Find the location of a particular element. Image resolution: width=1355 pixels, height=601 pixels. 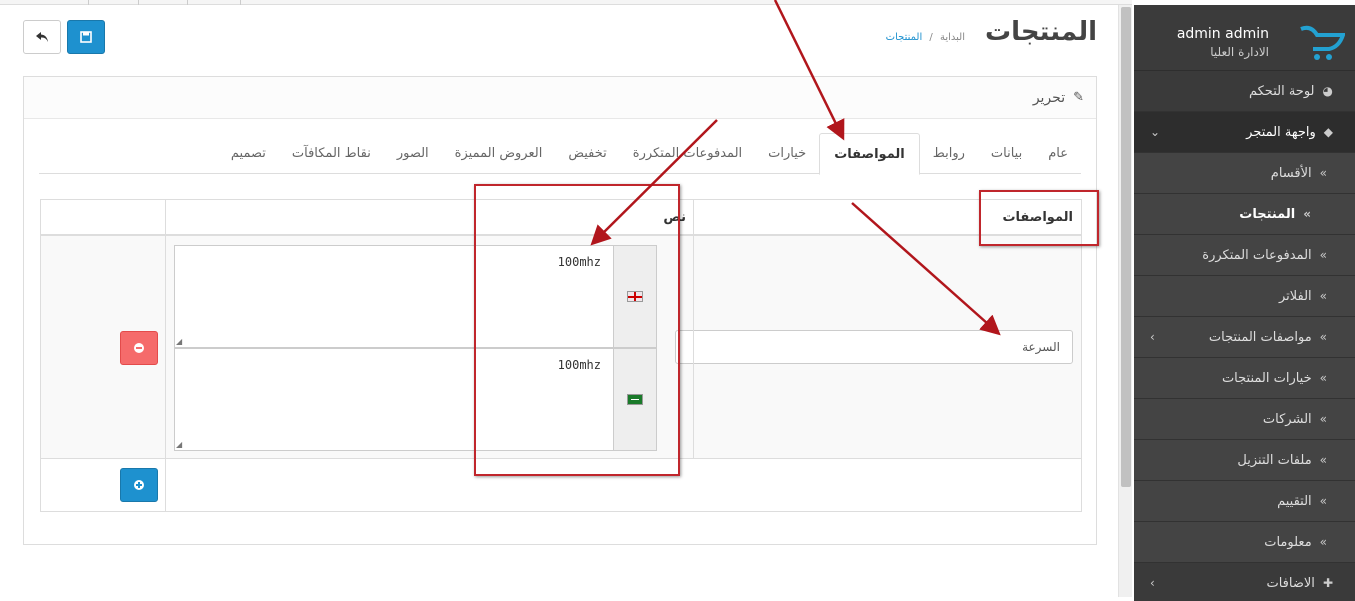

tab-recurring: المدفوعات المتكررة is located at coordinates (687, 153).